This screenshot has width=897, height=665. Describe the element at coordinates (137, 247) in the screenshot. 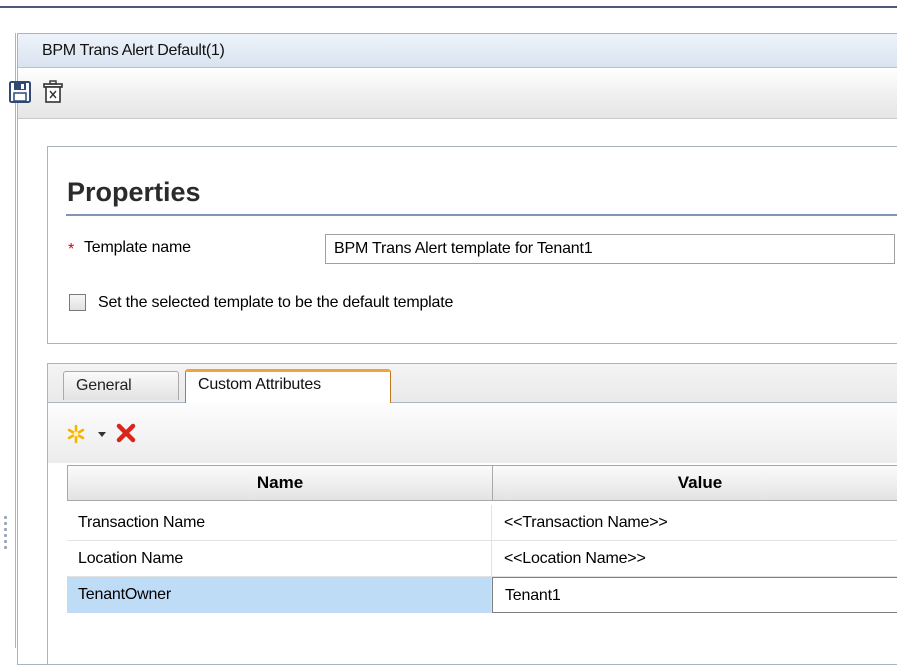

I see `template-name-label: Template name` at that location.